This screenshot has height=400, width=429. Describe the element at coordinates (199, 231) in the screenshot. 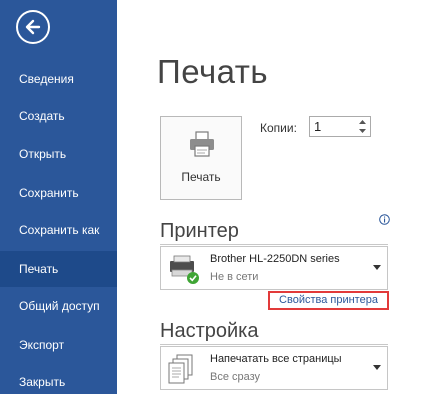

I see `printer-section-title: Принтер` at that location.